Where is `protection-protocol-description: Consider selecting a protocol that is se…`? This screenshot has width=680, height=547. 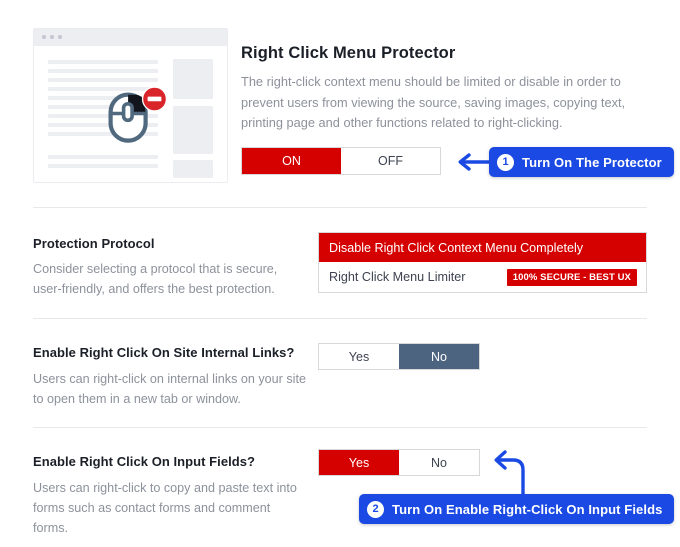
protection-protocol-description: Consider selecting a protocol that is se… is located at coordinates (155, 279).